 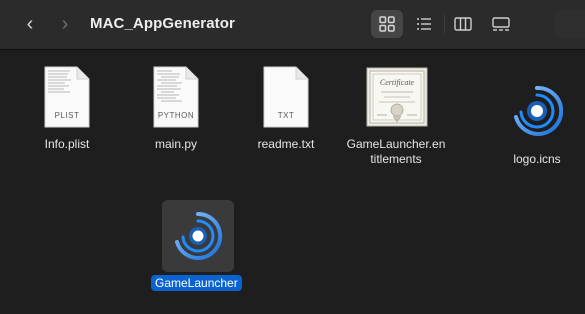 I want to click on text-document-icon: TXT, so click(x=286, y=97).